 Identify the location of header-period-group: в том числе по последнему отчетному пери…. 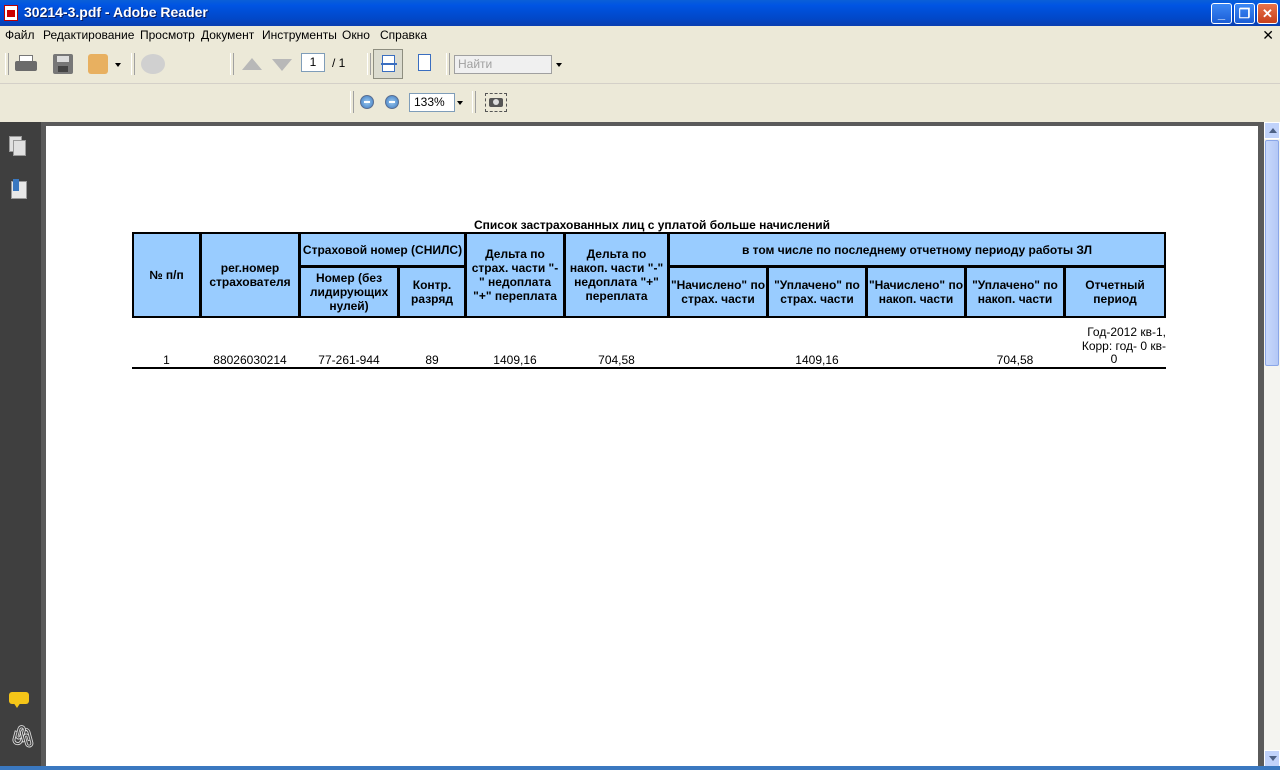
(917, 249).